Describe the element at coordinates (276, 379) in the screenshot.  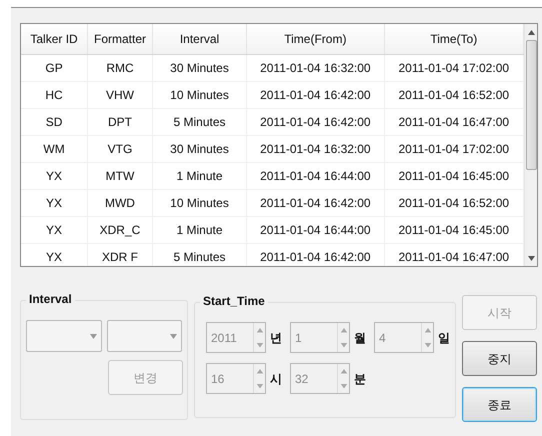
I see `unit-label: 시` at that location.